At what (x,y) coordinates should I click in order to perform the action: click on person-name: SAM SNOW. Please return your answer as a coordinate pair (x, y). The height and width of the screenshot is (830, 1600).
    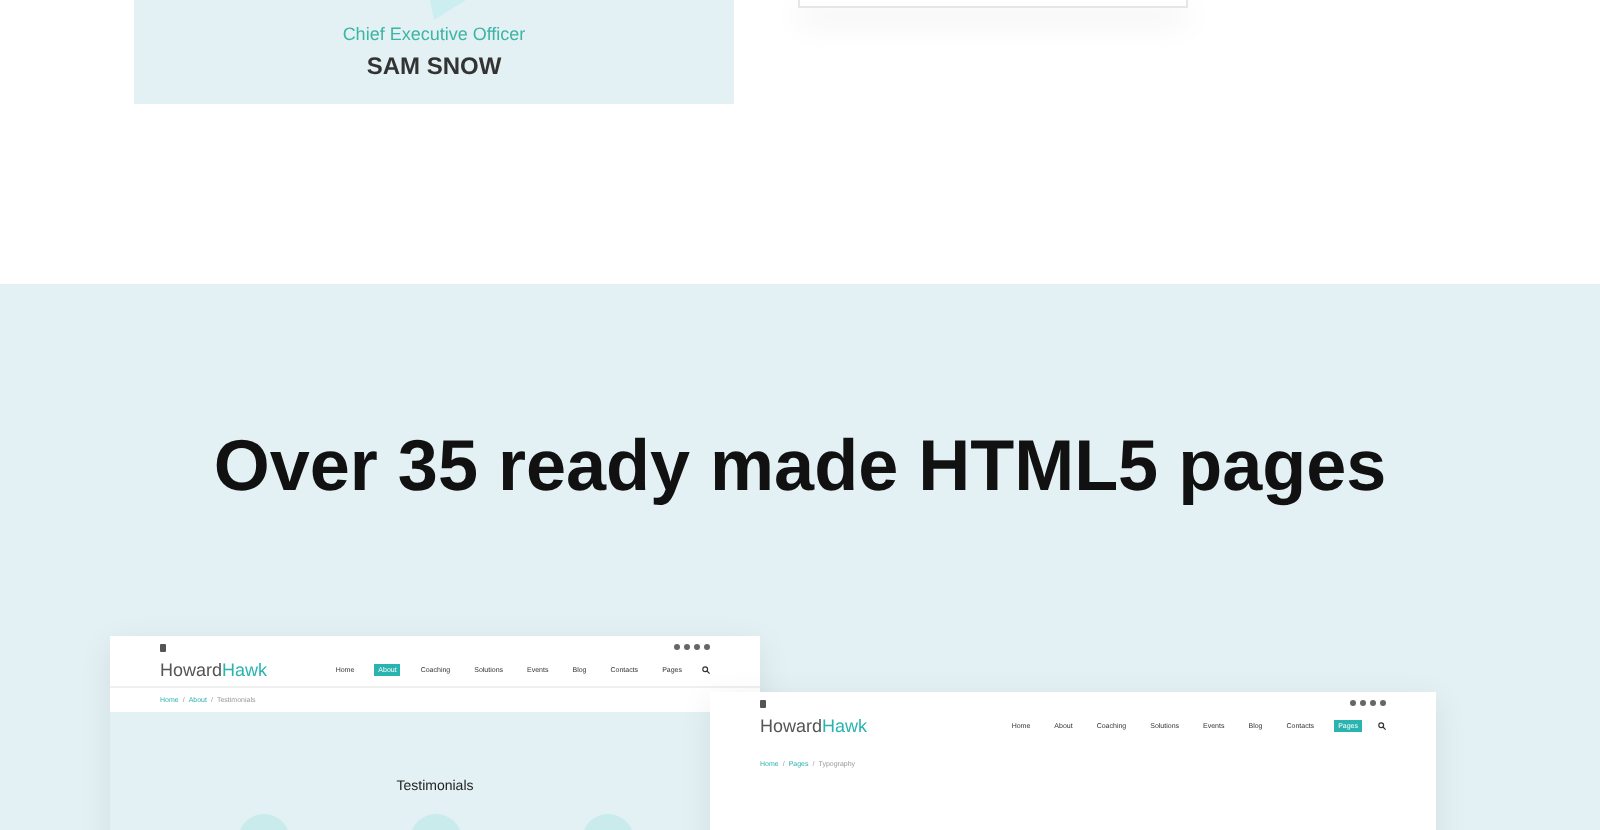
    Looking at the image, I should click on (434, 66).